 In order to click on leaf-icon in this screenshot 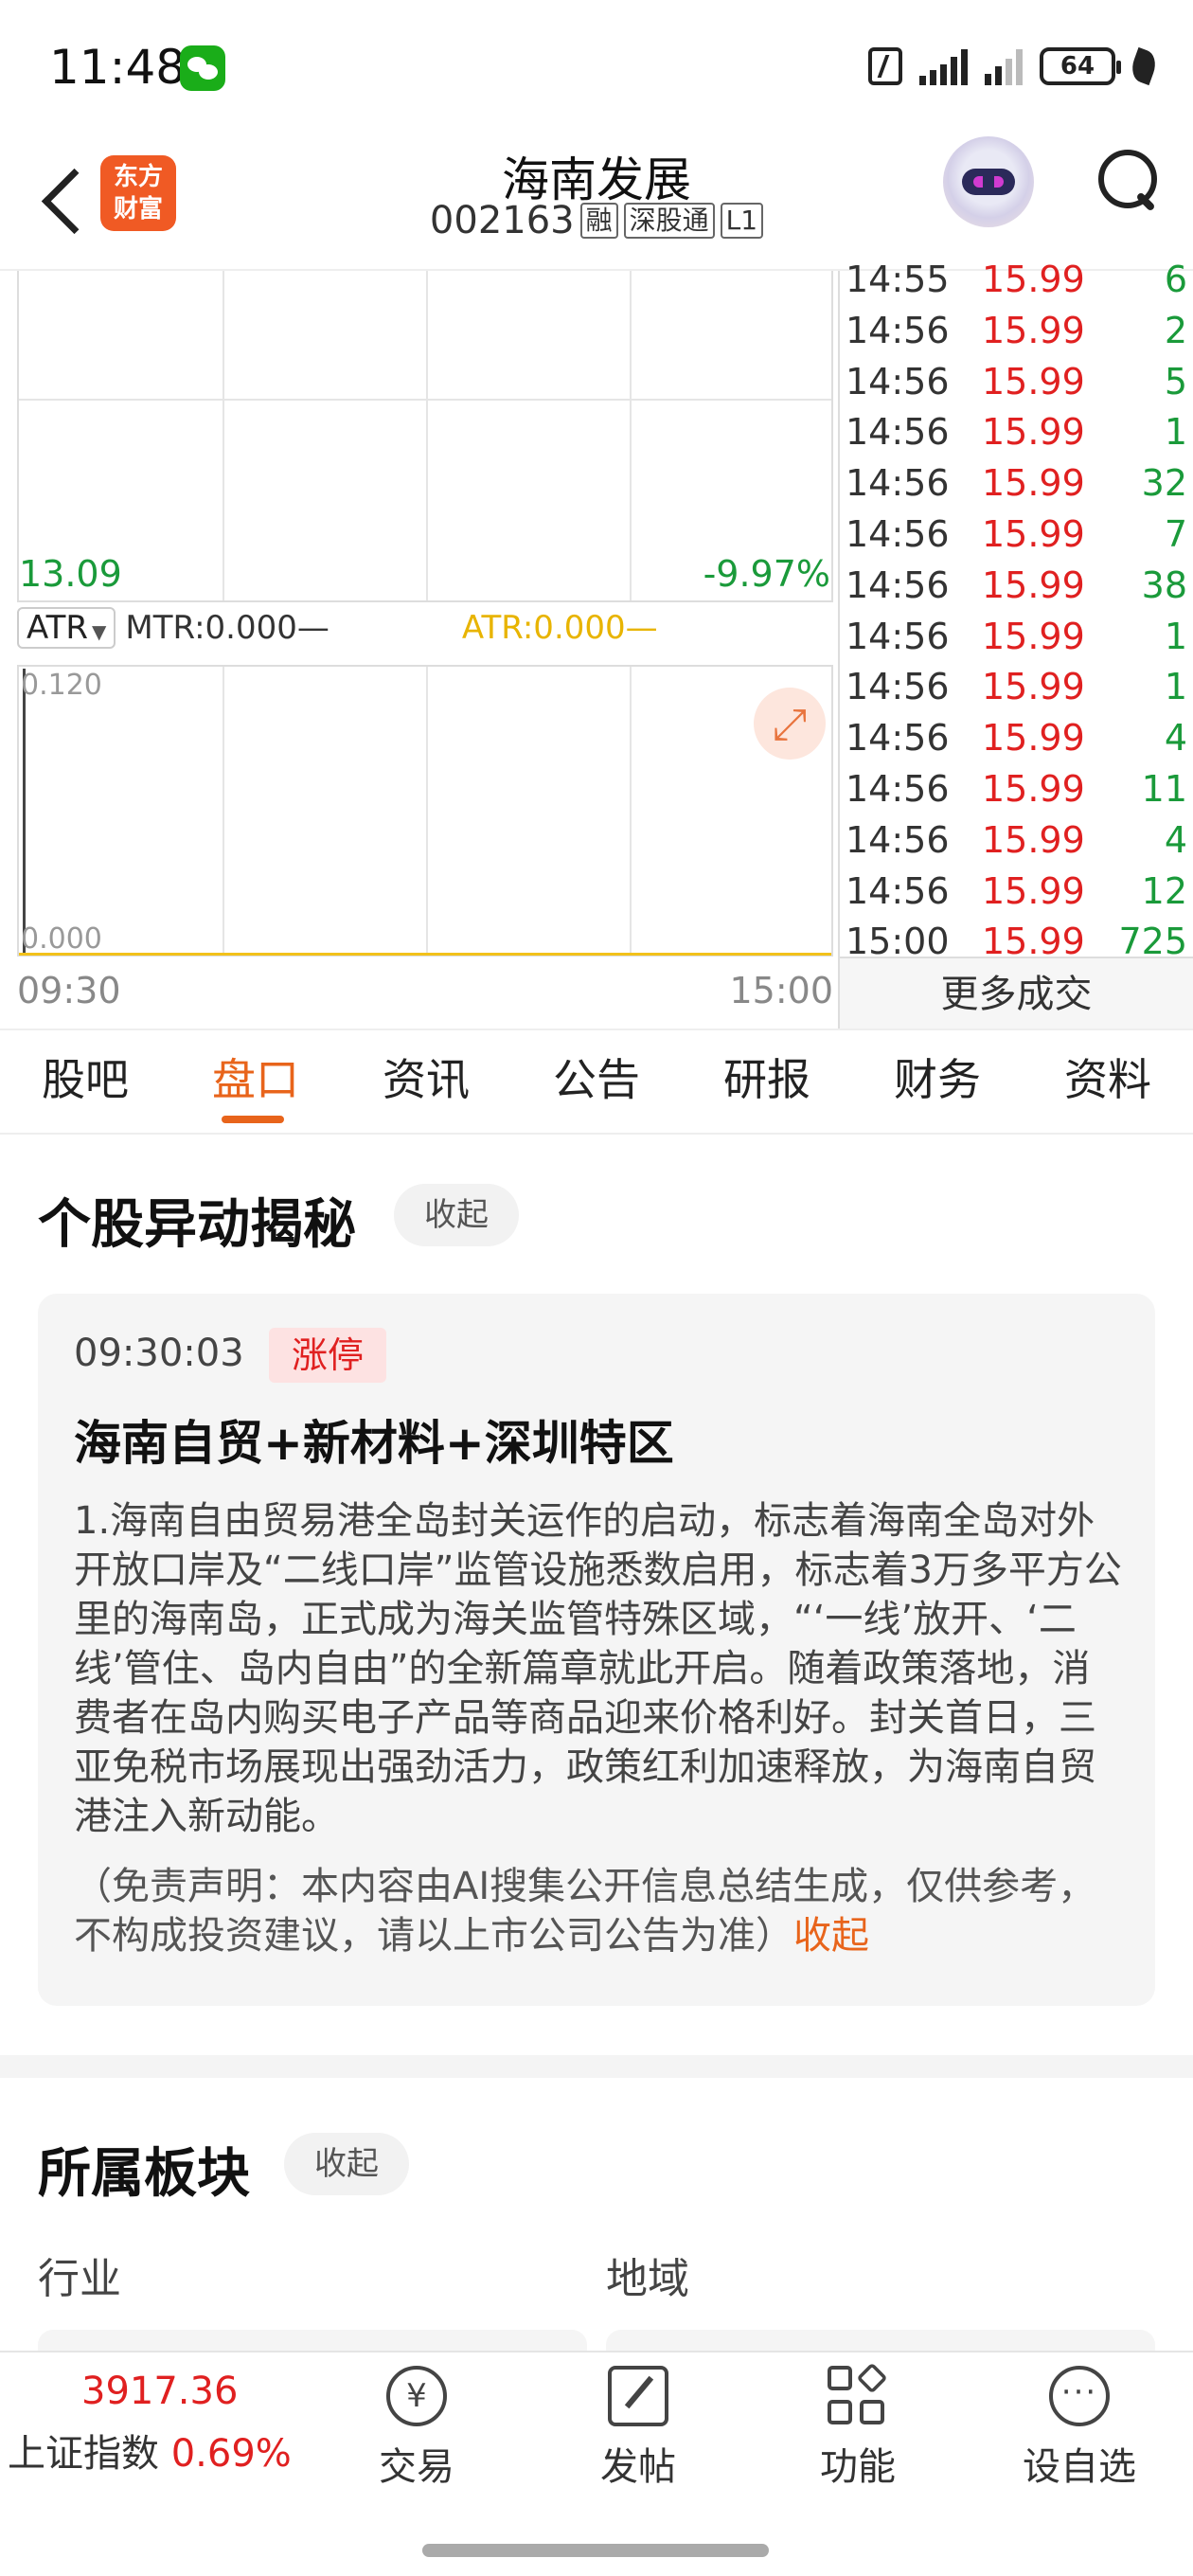, I will do `click(1144, 66)`.